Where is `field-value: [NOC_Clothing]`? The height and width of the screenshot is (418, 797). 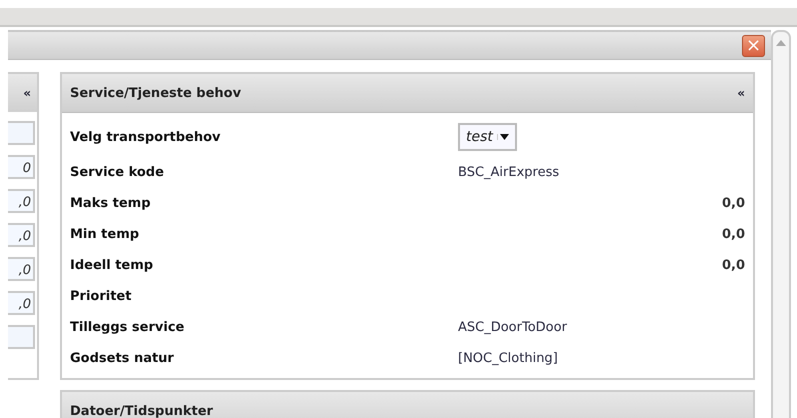 field-value: [NOC_Clothing] is located at coordinates (508, 358).